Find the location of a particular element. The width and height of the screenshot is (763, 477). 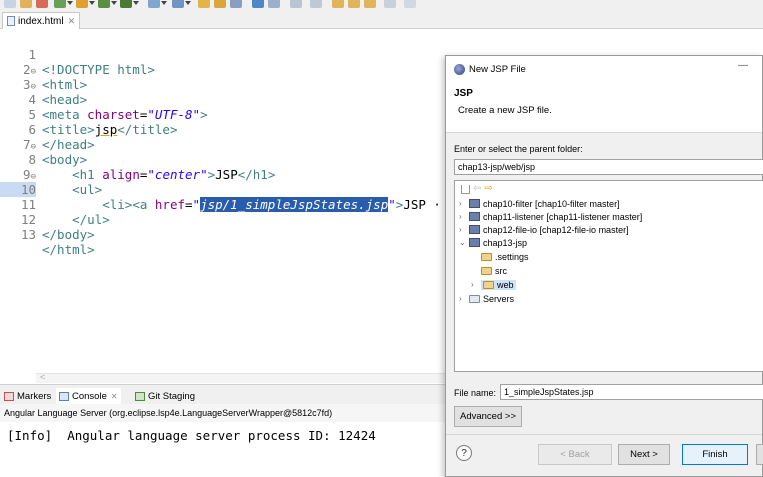

parent-folder-input: chap13-jsp/web/jsp is located at coordinates (608, 167).